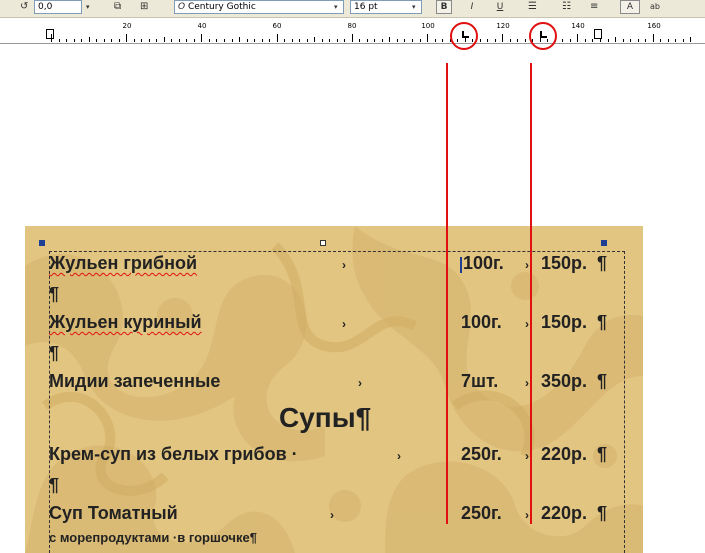 Image resolution: width=705 pixels, height=553 pixels. What do you see at coordinates (336, 7) in the screenshot?
I see `font-dropdown-icon: ▾` at bounding box center [336, 7].